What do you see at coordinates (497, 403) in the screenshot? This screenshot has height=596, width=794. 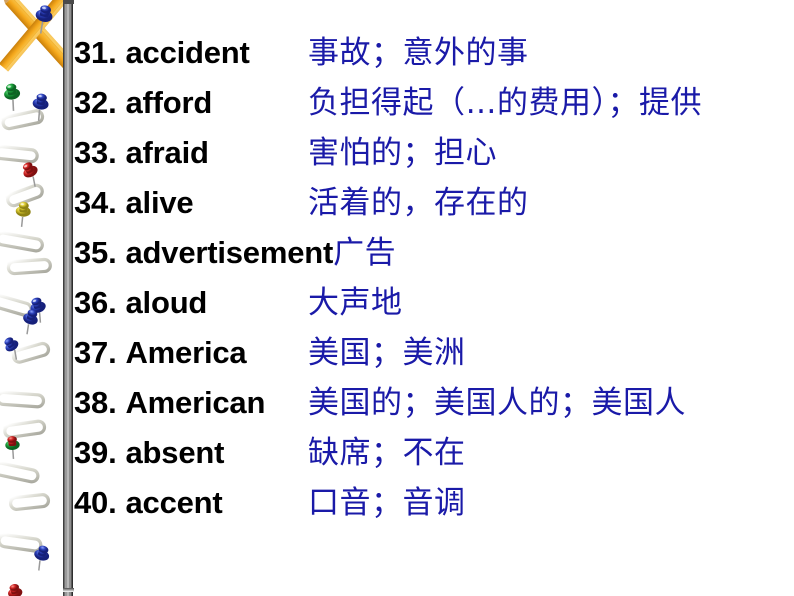 I see `entry-chinese: 美国的；美国人的；美国人` at bounding box center [497, 403].